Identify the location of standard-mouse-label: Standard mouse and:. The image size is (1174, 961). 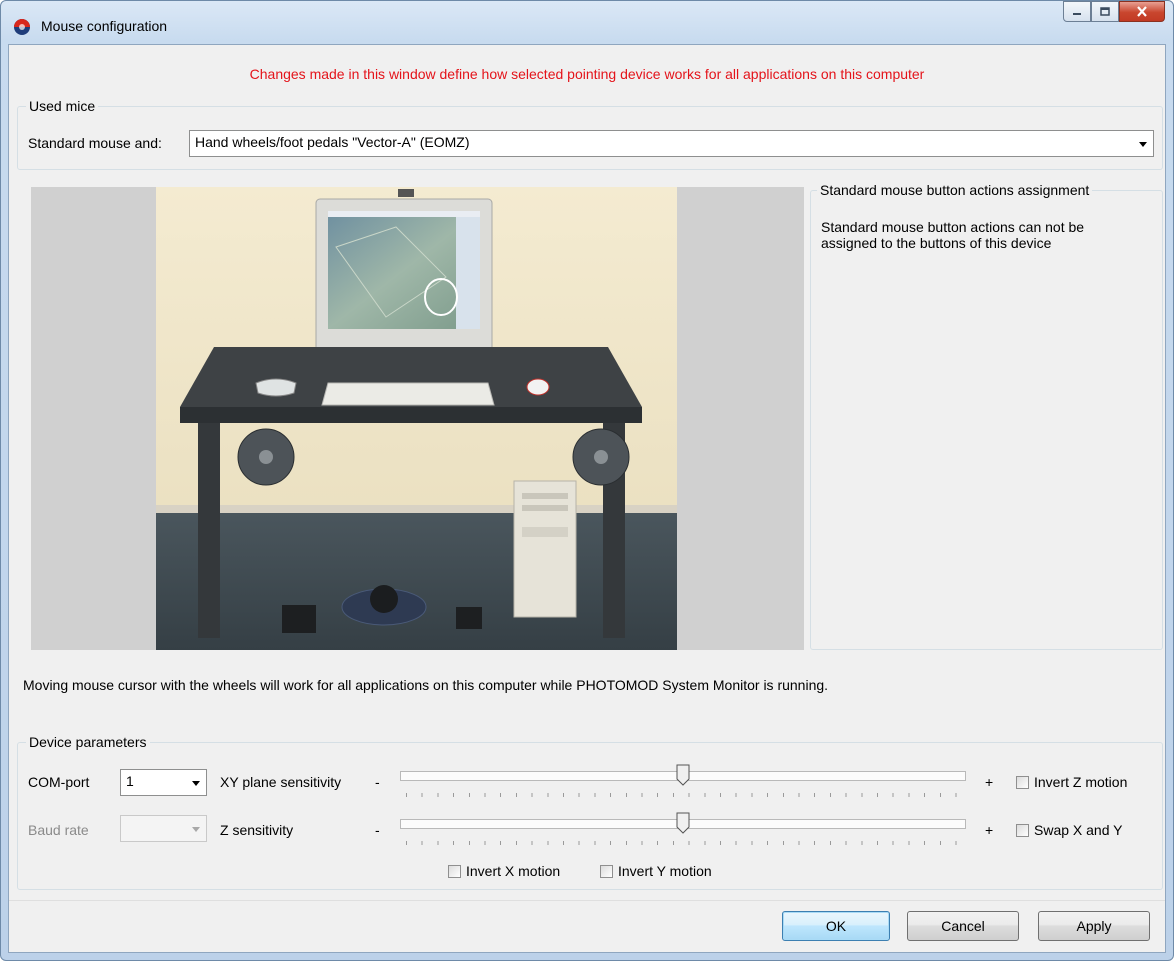
(95, 143).